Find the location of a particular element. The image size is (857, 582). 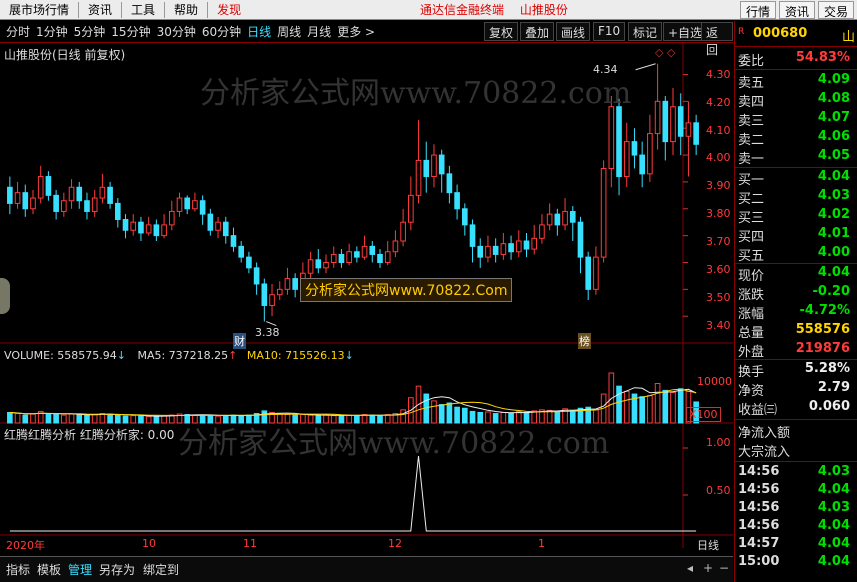

menu-help: 帮助 is located at coordinates (186, 9).